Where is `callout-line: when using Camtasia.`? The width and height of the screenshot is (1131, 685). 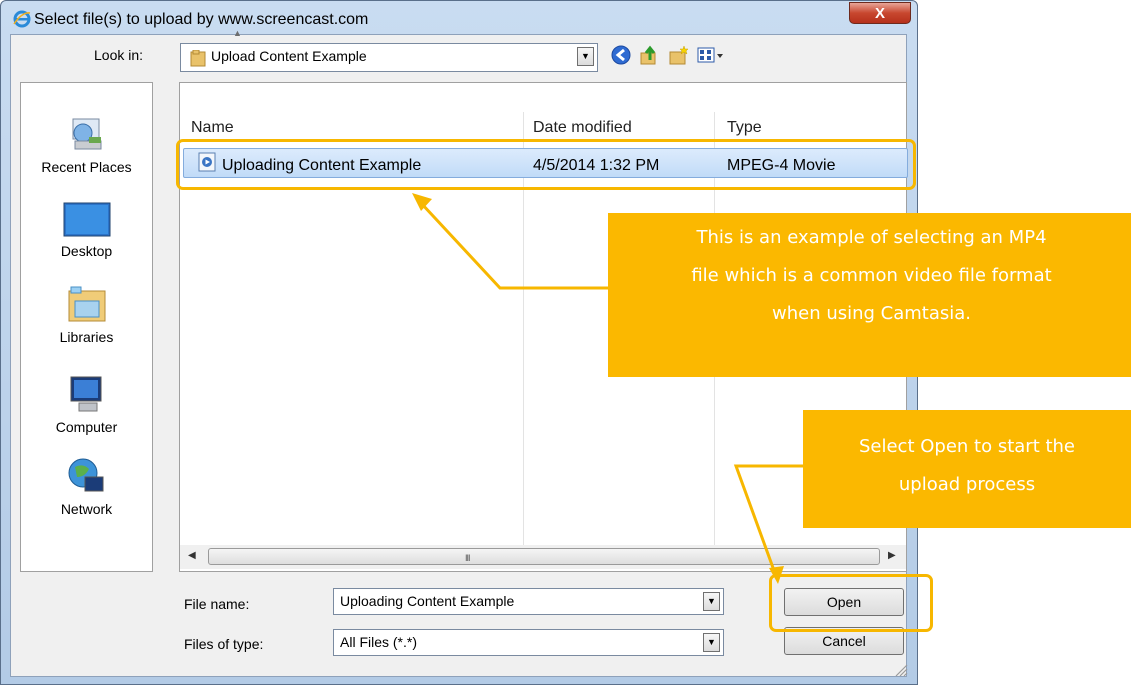 callout-line: when using Camtasia. is located at coordinates (871, 313).